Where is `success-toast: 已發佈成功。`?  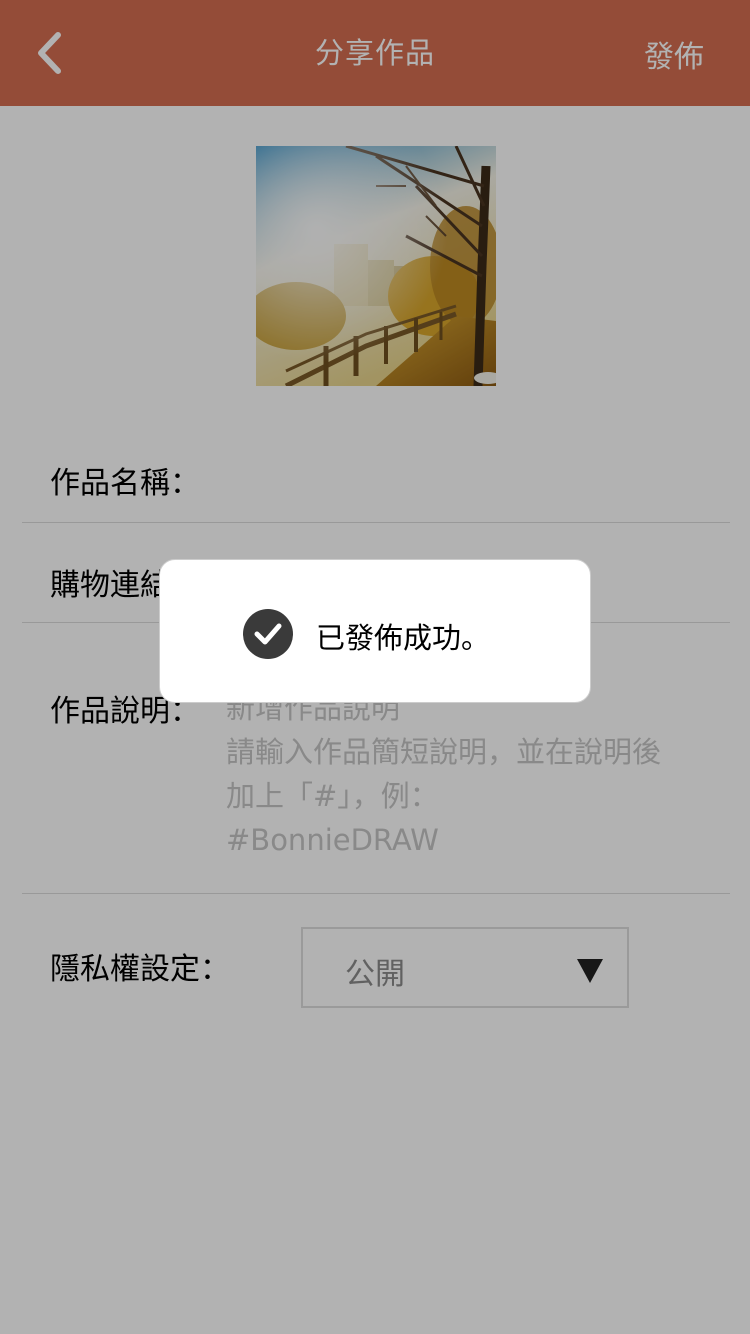 success-toast: 已發佈成功。 is located at coordinates (375, 631).